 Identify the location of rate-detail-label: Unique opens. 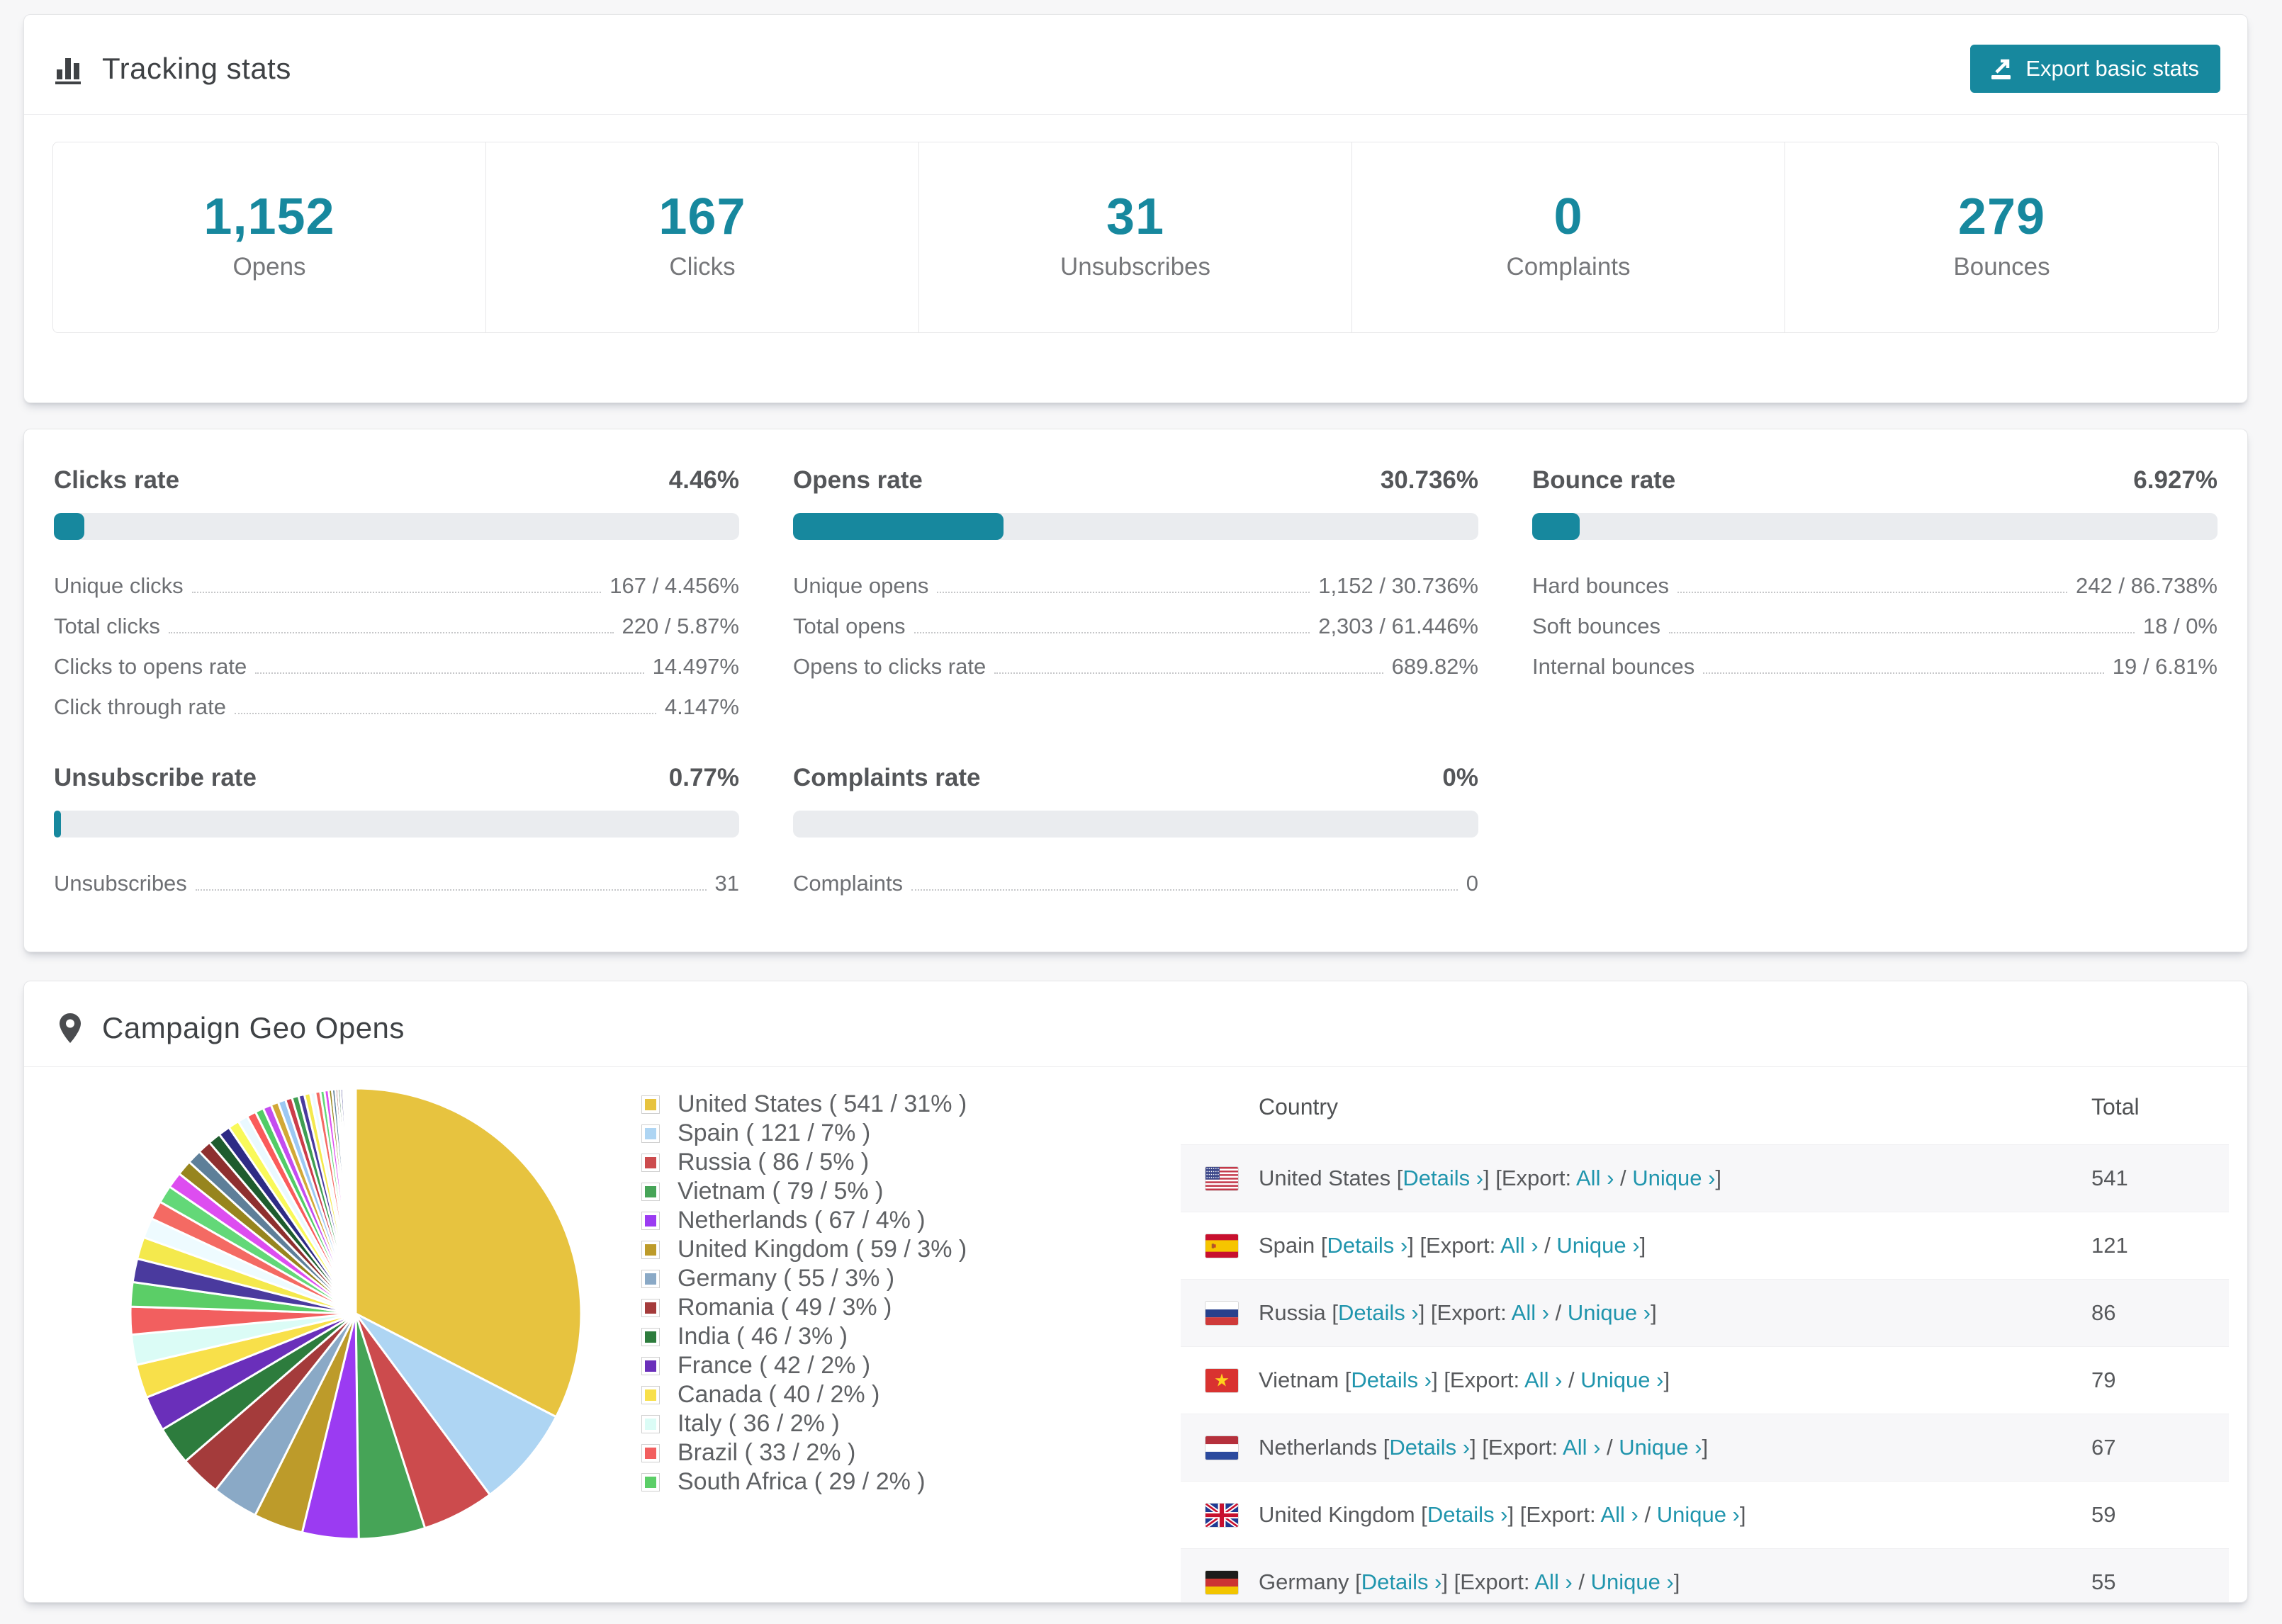
(861, 585).